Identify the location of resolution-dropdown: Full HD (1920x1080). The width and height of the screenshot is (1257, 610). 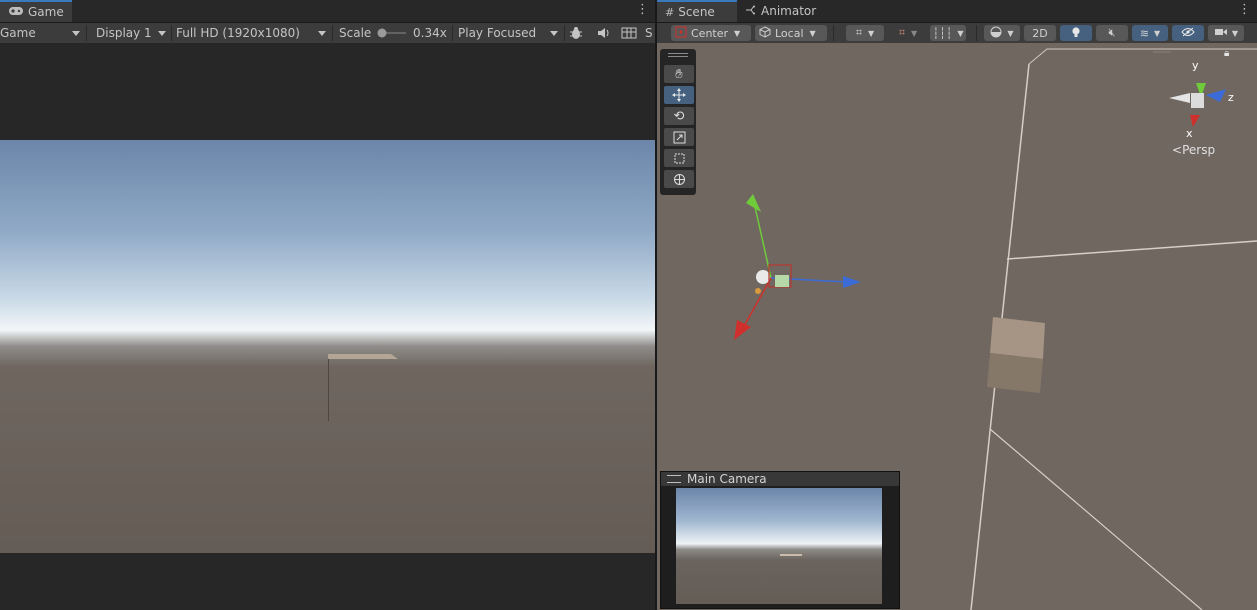
(251, 33).